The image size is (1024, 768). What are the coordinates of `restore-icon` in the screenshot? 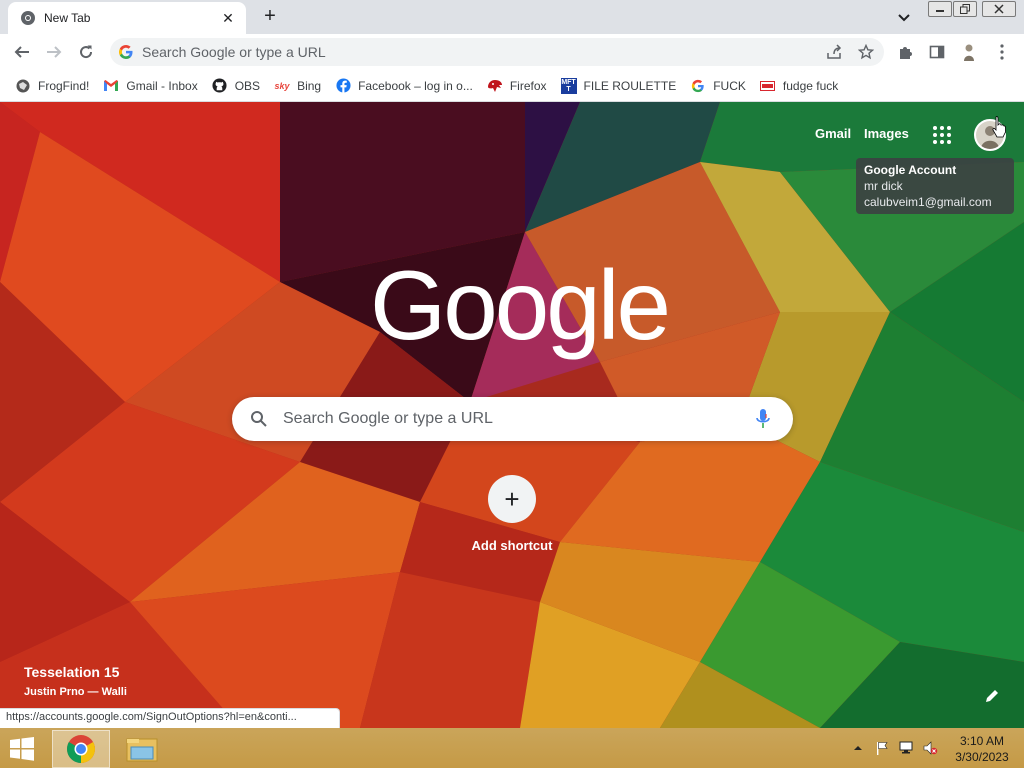 It's located at (965, 9).